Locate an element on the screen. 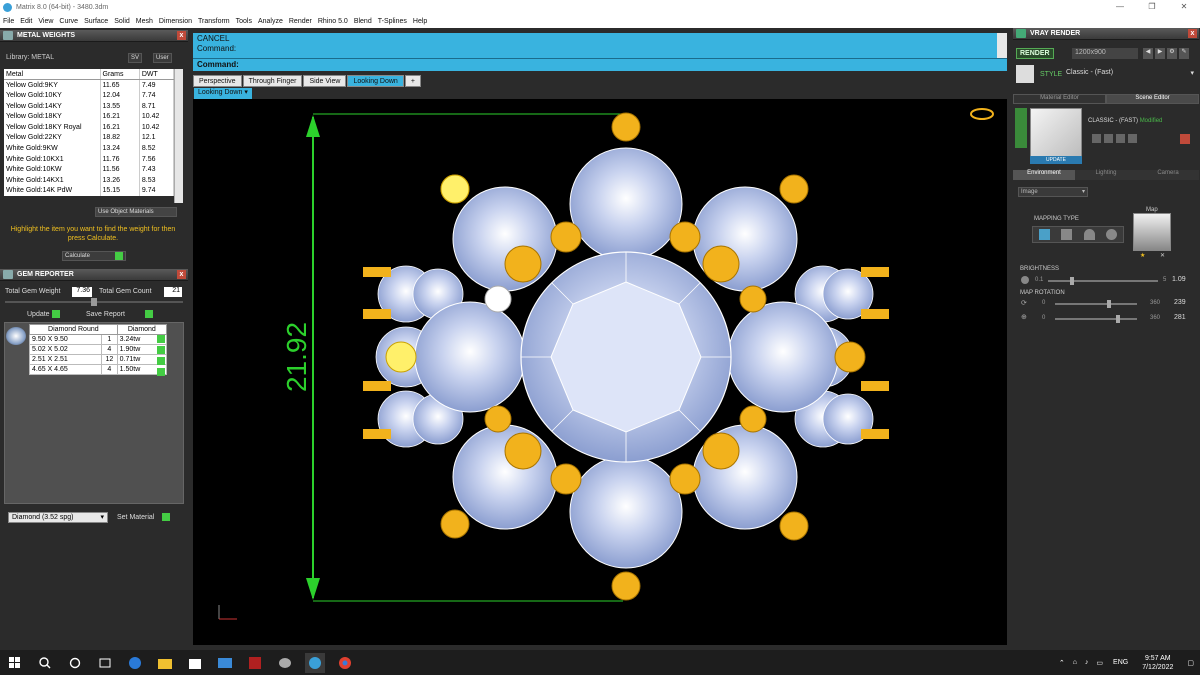  calculate-button: Calculate is located at coordinates (94, 256).